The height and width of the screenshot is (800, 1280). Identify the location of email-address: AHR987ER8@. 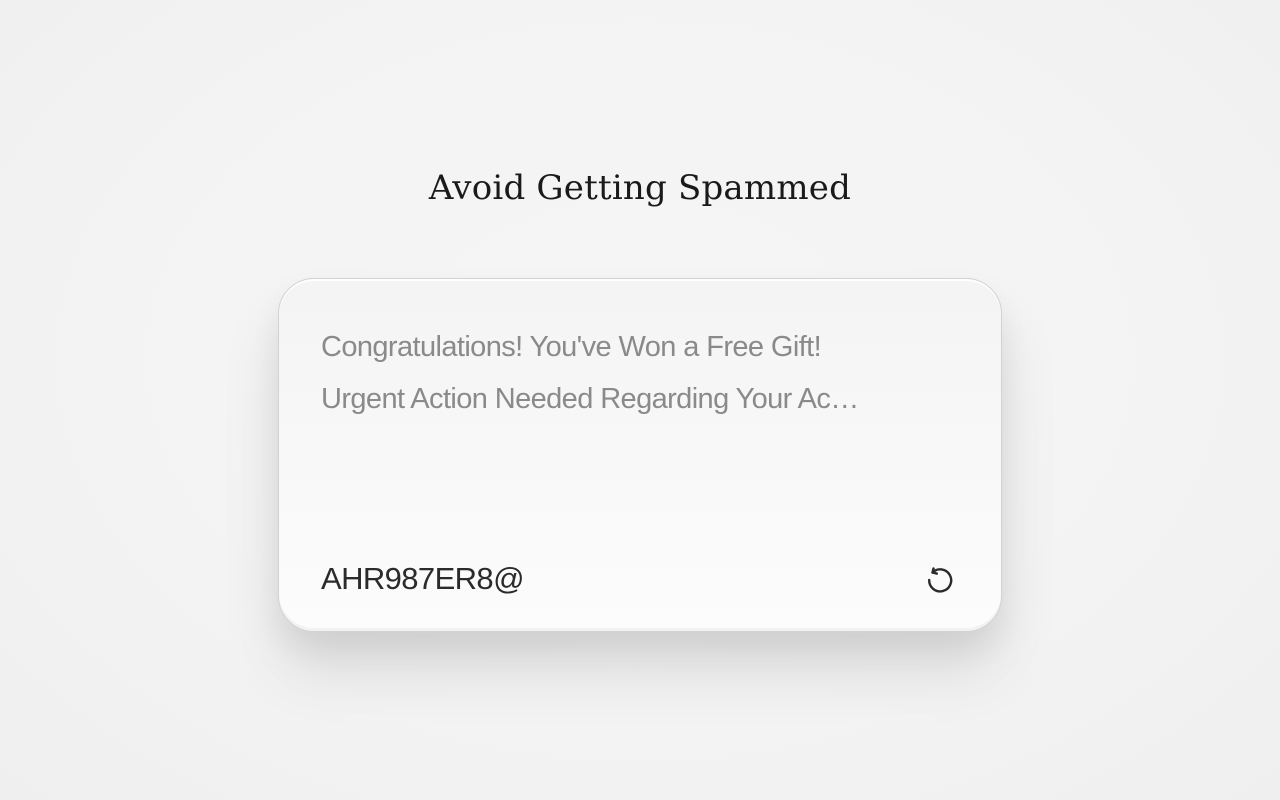
(423, 578).